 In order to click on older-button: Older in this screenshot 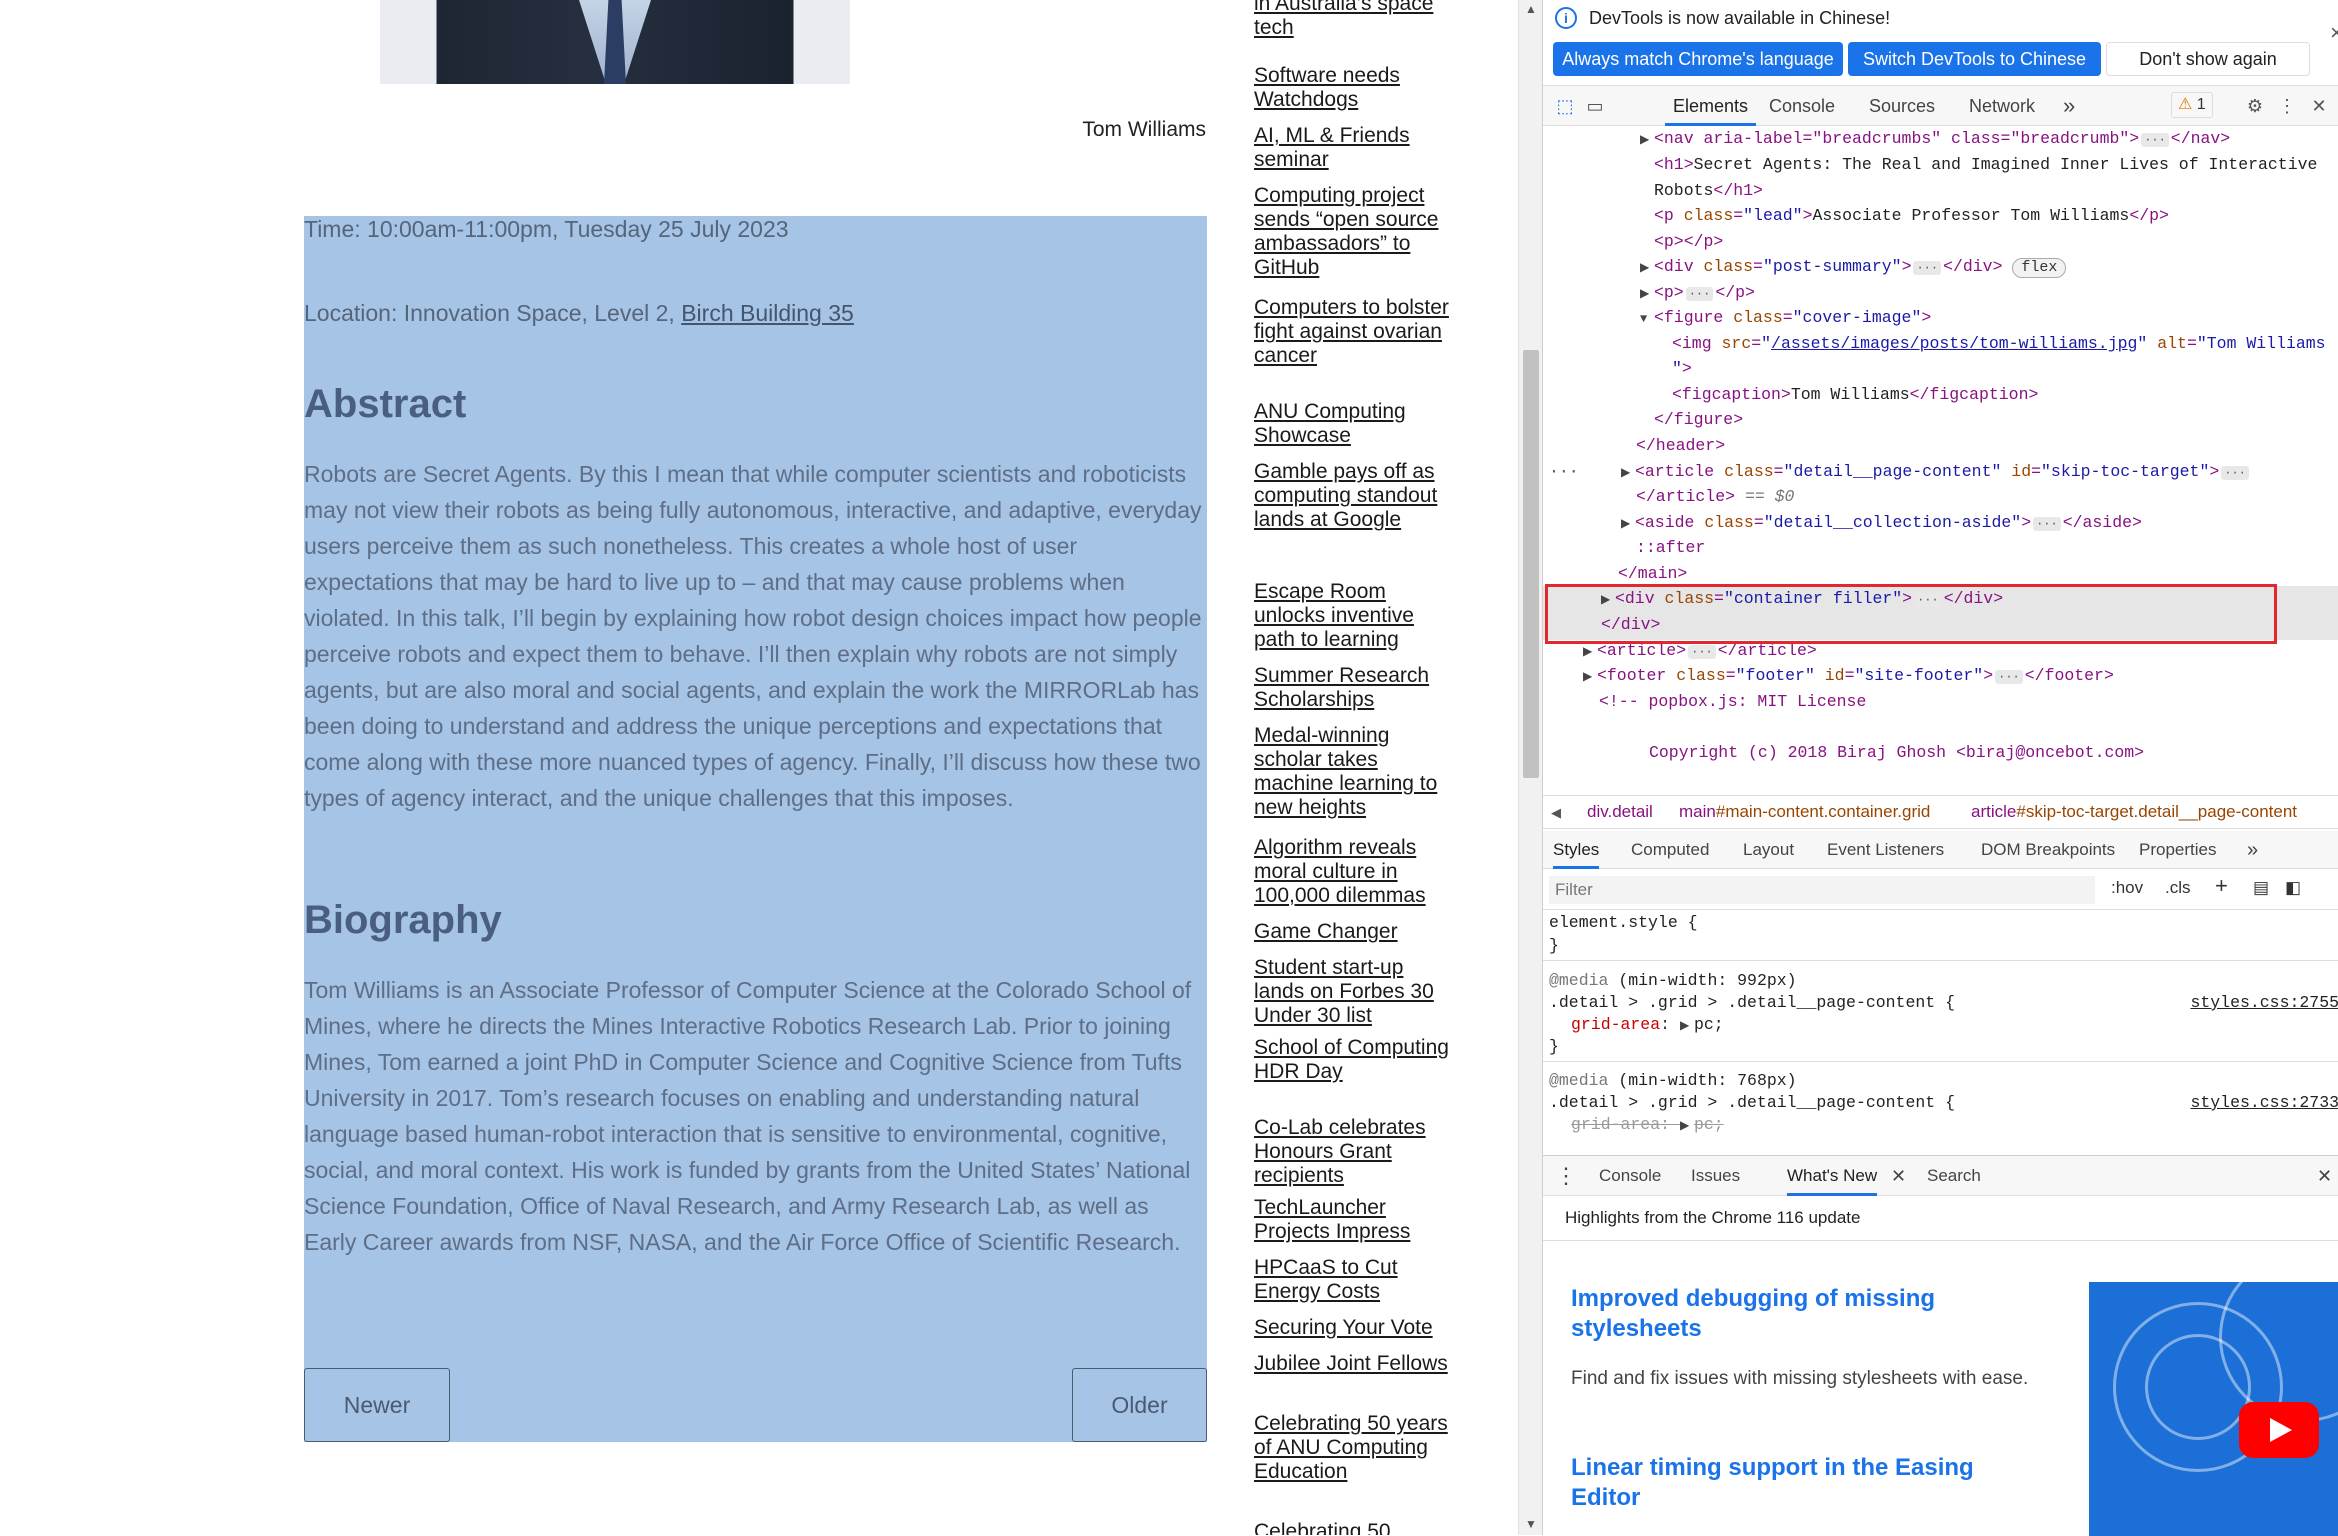, I will do `click(1139, 1405)`.